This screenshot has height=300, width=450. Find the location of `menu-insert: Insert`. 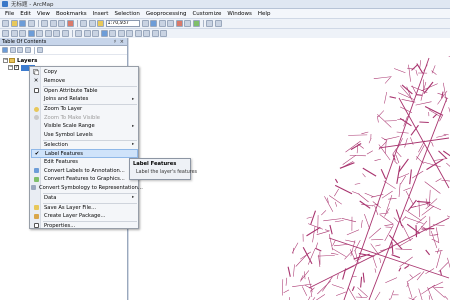

menu-insert: Insert is located at coordinates (101, 14).